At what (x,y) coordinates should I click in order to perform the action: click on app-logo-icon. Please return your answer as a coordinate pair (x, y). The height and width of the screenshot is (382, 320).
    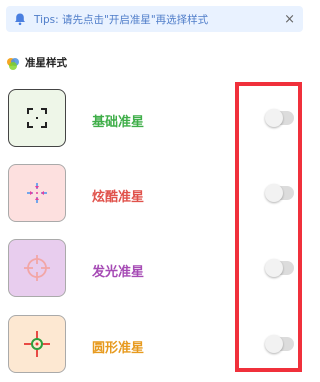
    Looking at the image, I should click on (13, 63).